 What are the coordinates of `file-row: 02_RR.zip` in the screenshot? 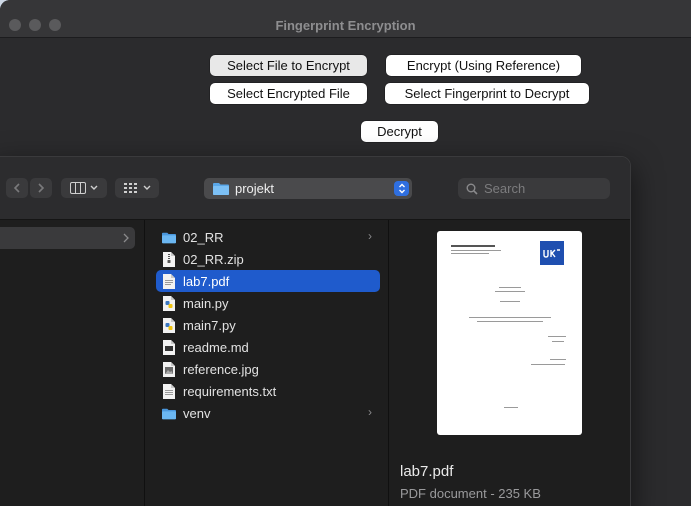 It's located at (268, 259).